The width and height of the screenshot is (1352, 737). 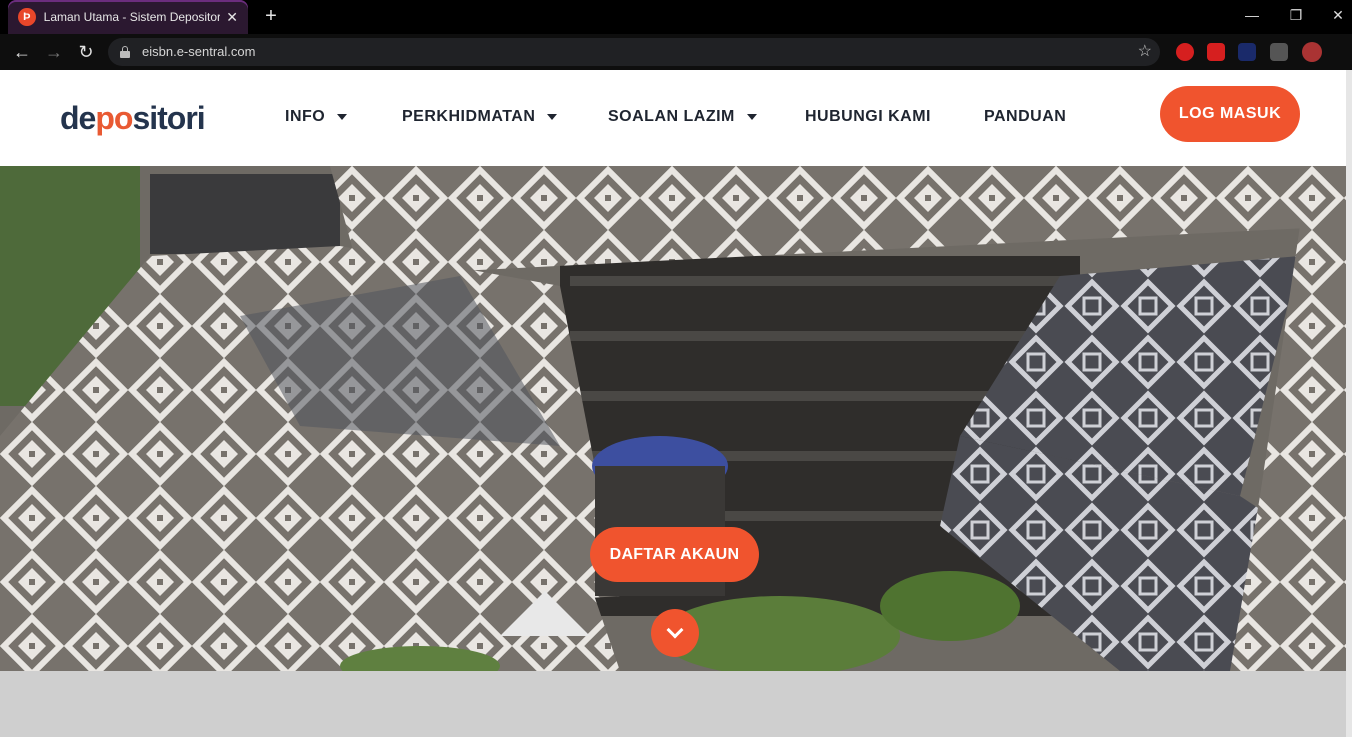 What do you see at coordinates (1335, 15) in the screenshot?
I see `close-window-button: ✕` at bounding box center [1335, 15].